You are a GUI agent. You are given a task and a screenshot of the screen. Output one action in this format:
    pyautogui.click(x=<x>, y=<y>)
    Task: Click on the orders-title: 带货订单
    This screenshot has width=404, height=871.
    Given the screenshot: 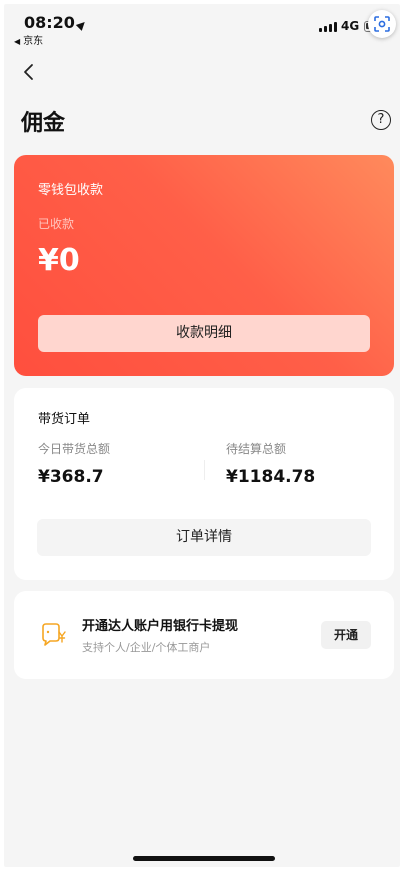 What is the action you would take?
    pyautogui.click(x=64, y=419)
    